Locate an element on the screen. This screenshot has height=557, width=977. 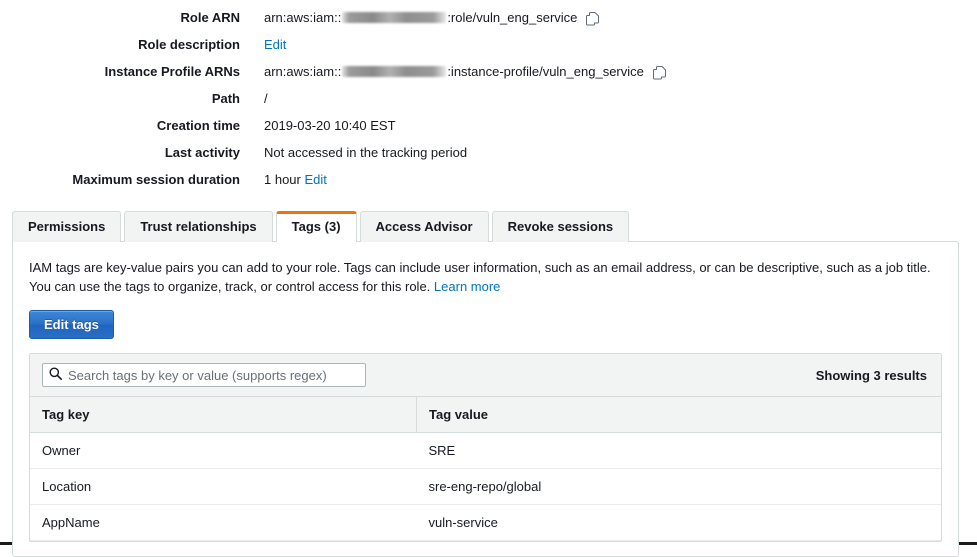
table-row: Location sre-eng-repo/global is located at coordinates (485, 486).